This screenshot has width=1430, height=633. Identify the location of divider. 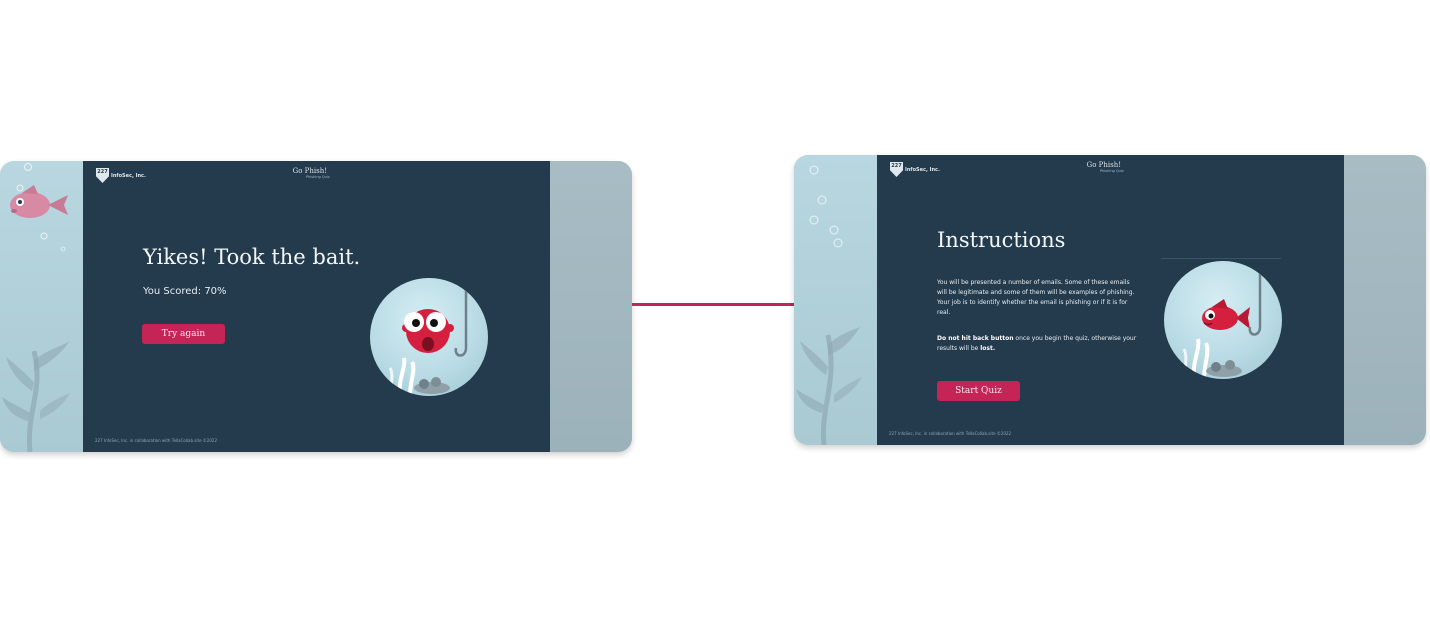
(1221, 258).